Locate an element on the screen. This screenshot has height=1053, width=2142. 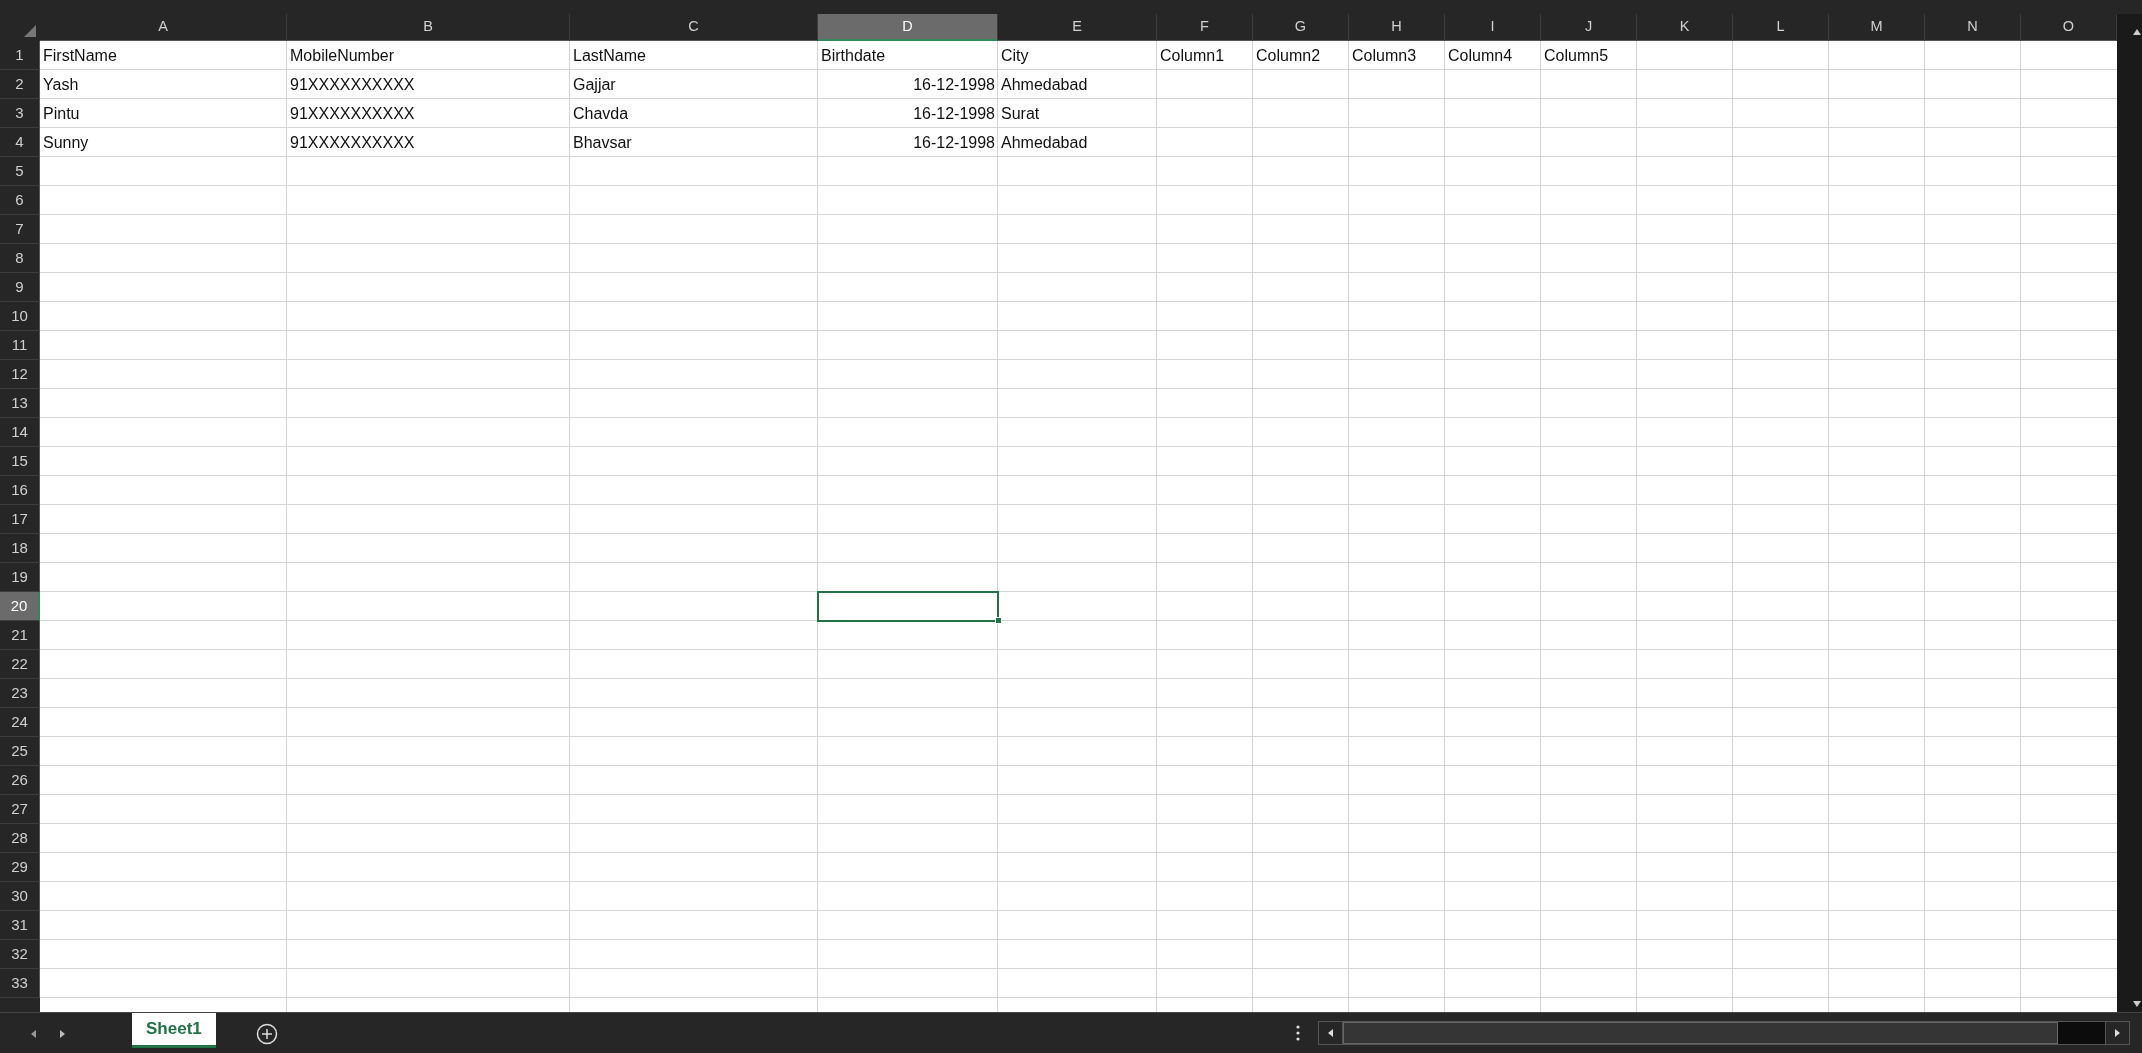
row-header: 12 is located at coordinates (20, 374).